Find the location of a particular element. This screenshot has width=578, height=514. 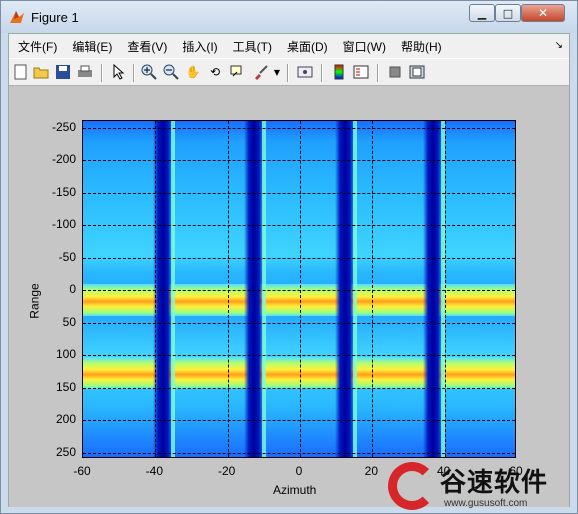

x-axis-label: Azimuth is located at coordinates (295, 490).